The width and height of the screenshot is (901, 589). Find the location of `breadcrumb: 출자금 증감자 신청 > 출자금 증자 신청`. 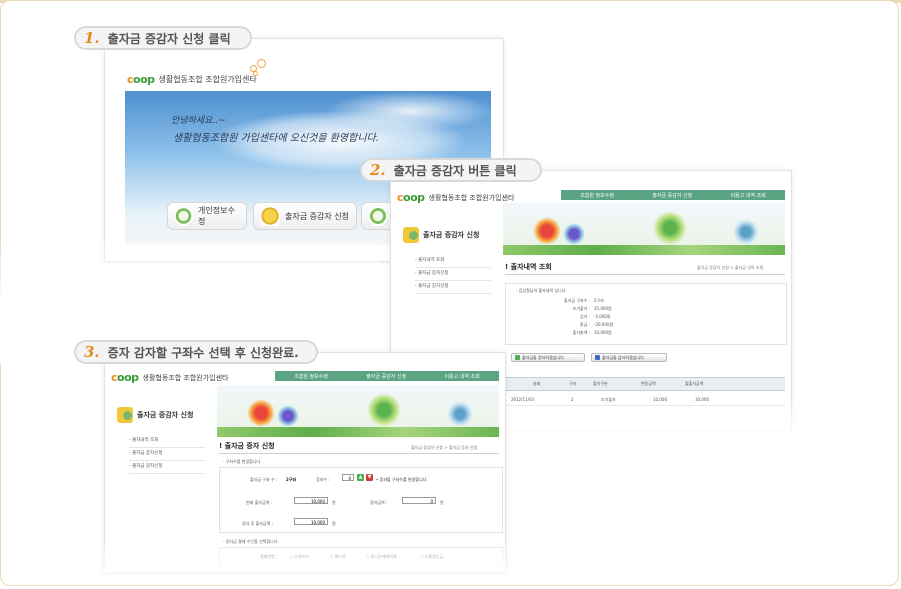

breadcrumb: 출자금 증감자 신청 > 출자금 증자 신청 is located at coordinates (444, 447).